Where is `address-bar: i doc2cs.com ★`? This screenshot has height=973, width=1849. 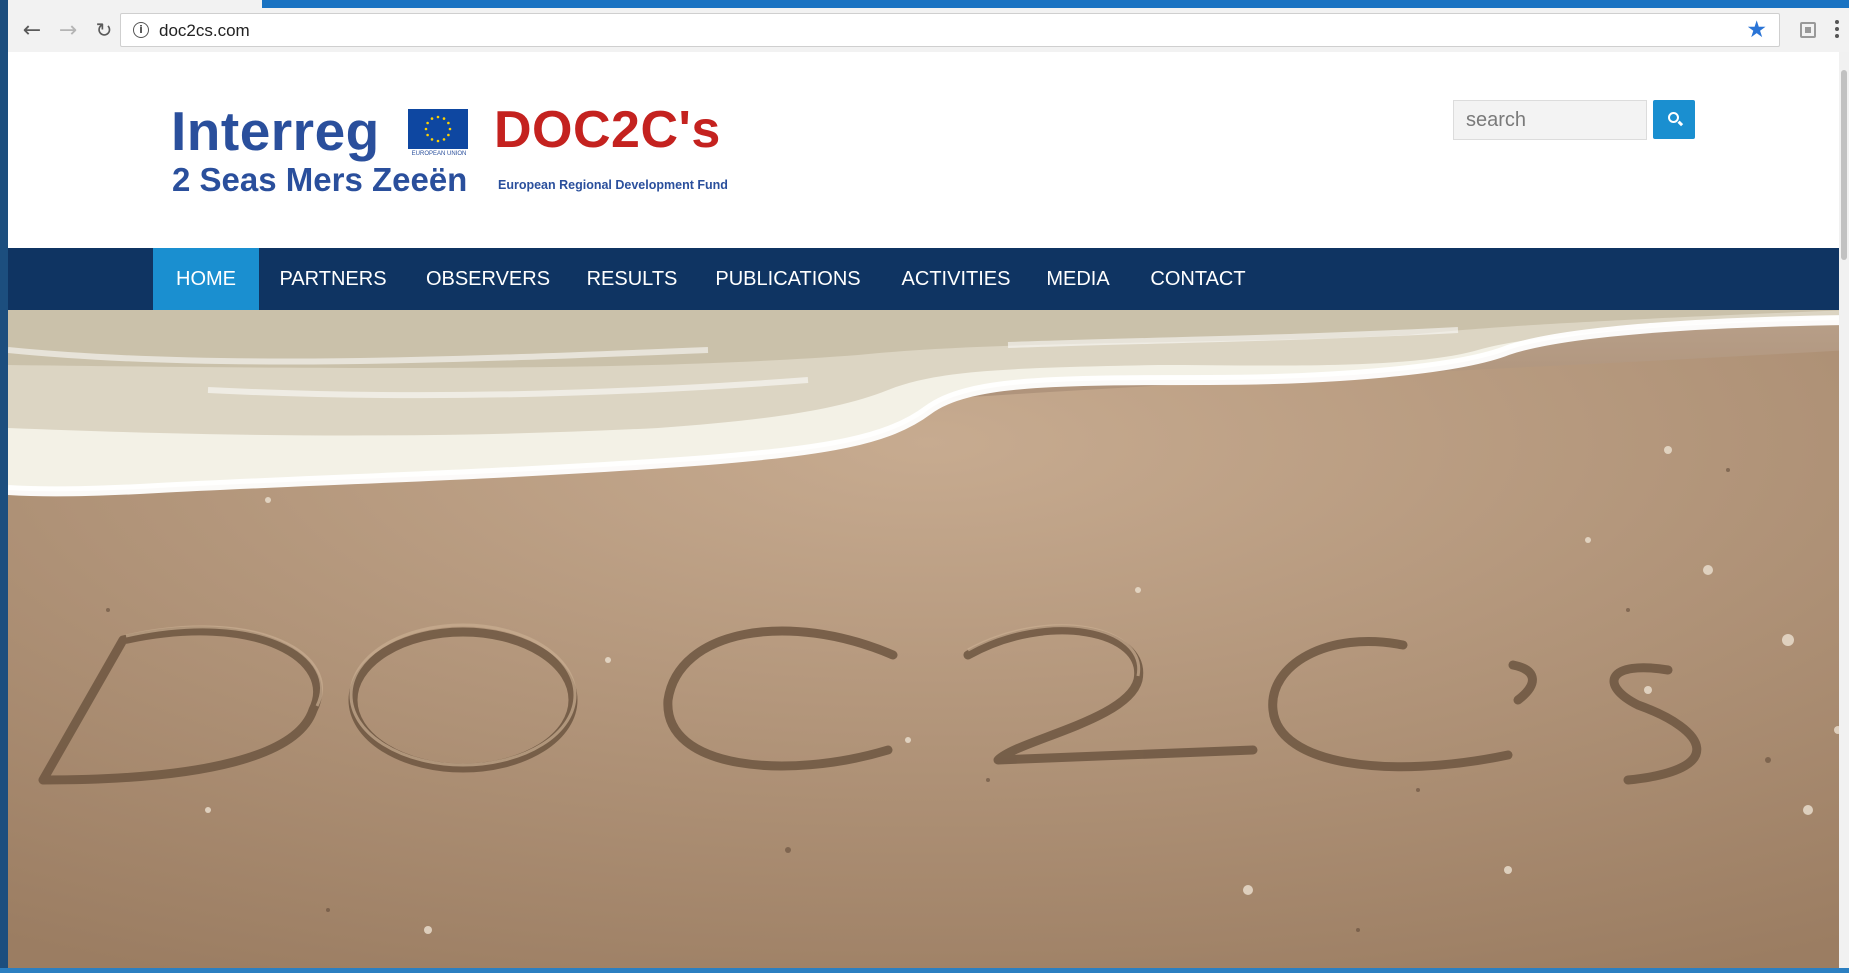 address-bar: i doc2cs.com ★ is located at coordinates (950, 30).